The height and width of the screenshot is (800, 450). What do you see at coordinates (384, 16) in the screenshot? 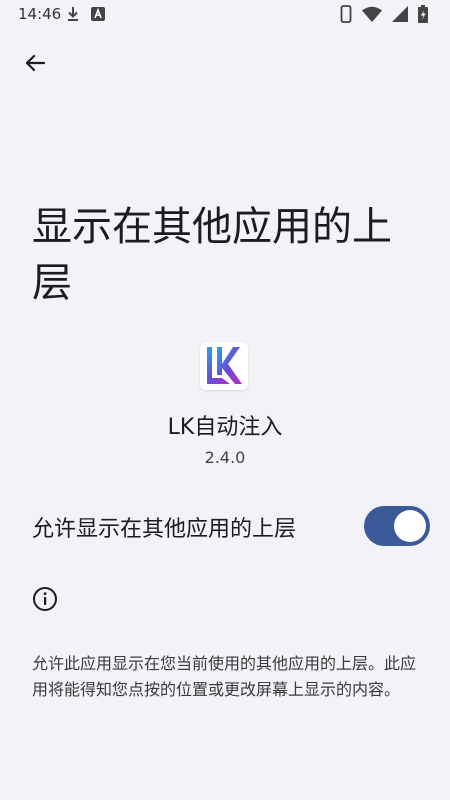
I see `status-right-icons` at bounding box center [384, 16].